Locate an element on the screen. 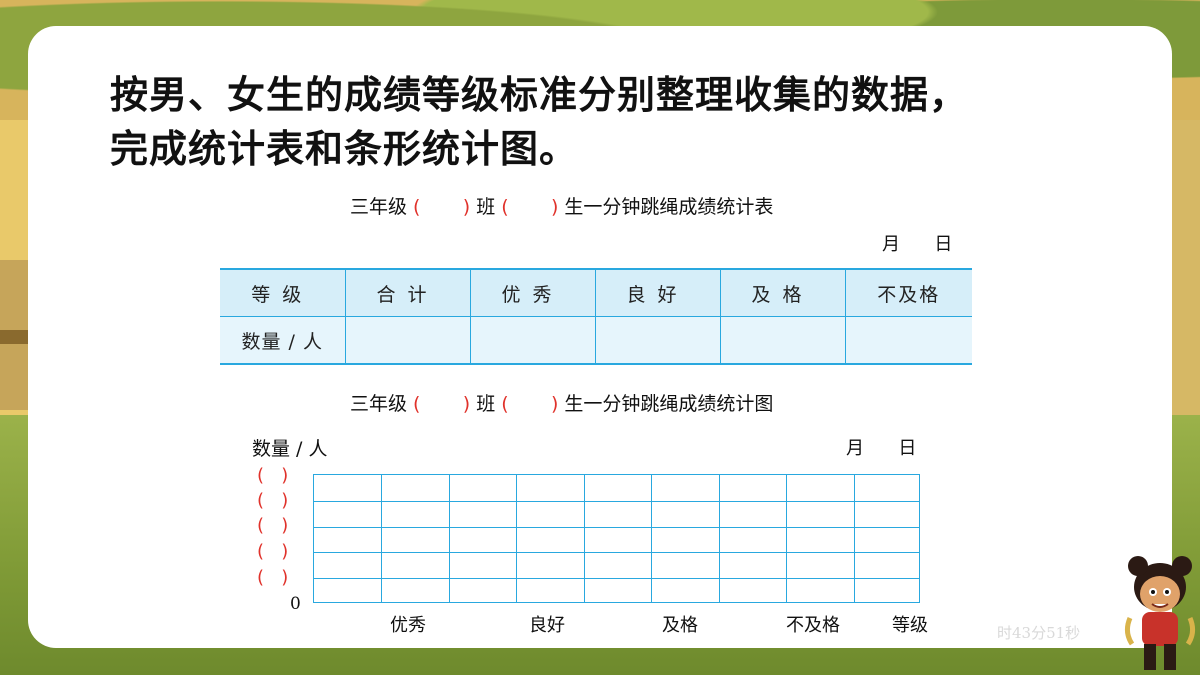  chart-caption-grade: 三年级 is located at coordinates (379, 404).